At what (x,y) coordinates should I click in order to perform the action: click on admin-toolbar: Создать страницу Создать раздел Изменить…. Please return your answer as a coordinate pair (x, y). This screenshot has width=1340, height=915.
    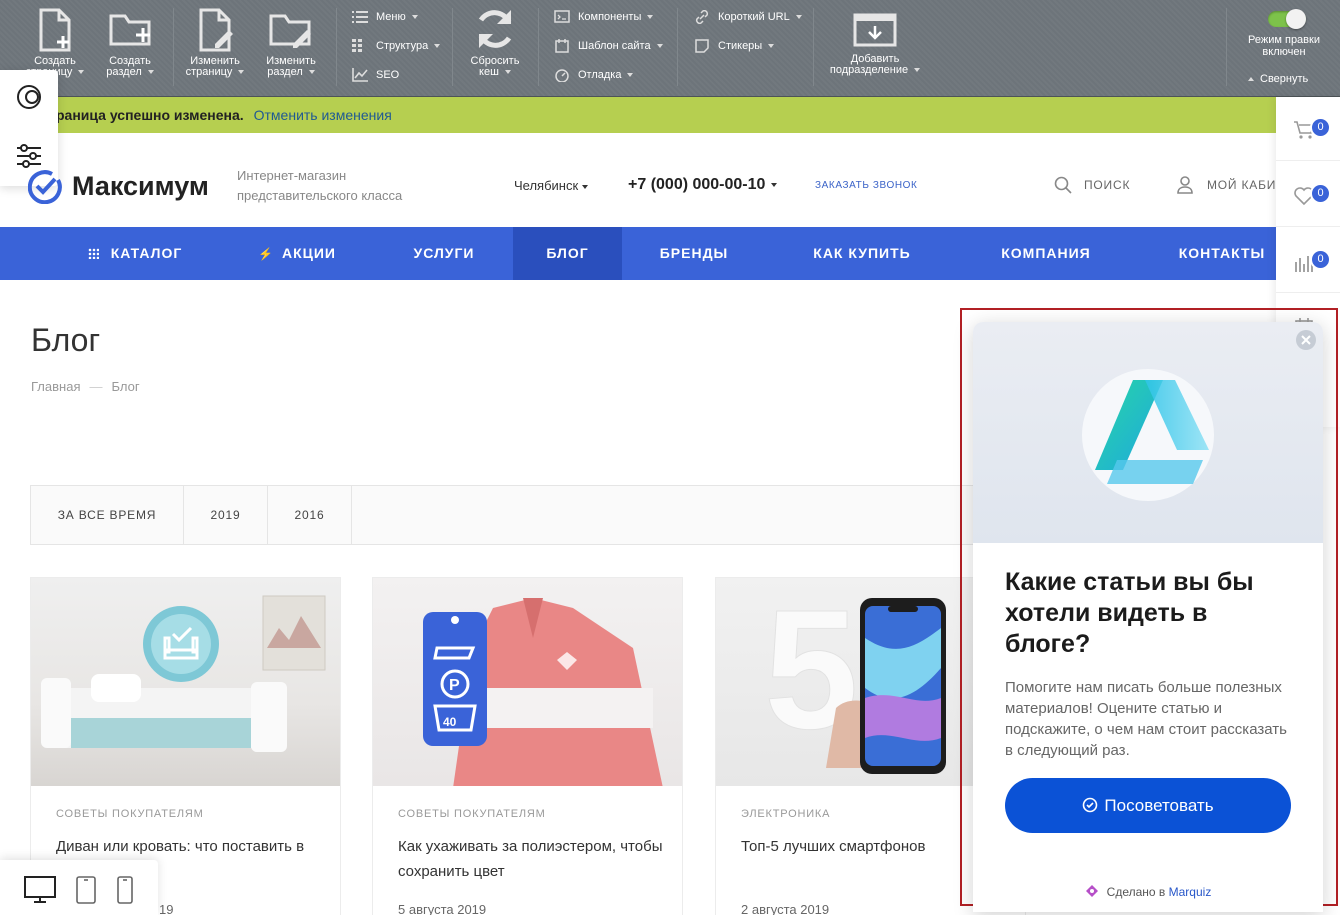
    Looking at the image, I should click on (670, 48).